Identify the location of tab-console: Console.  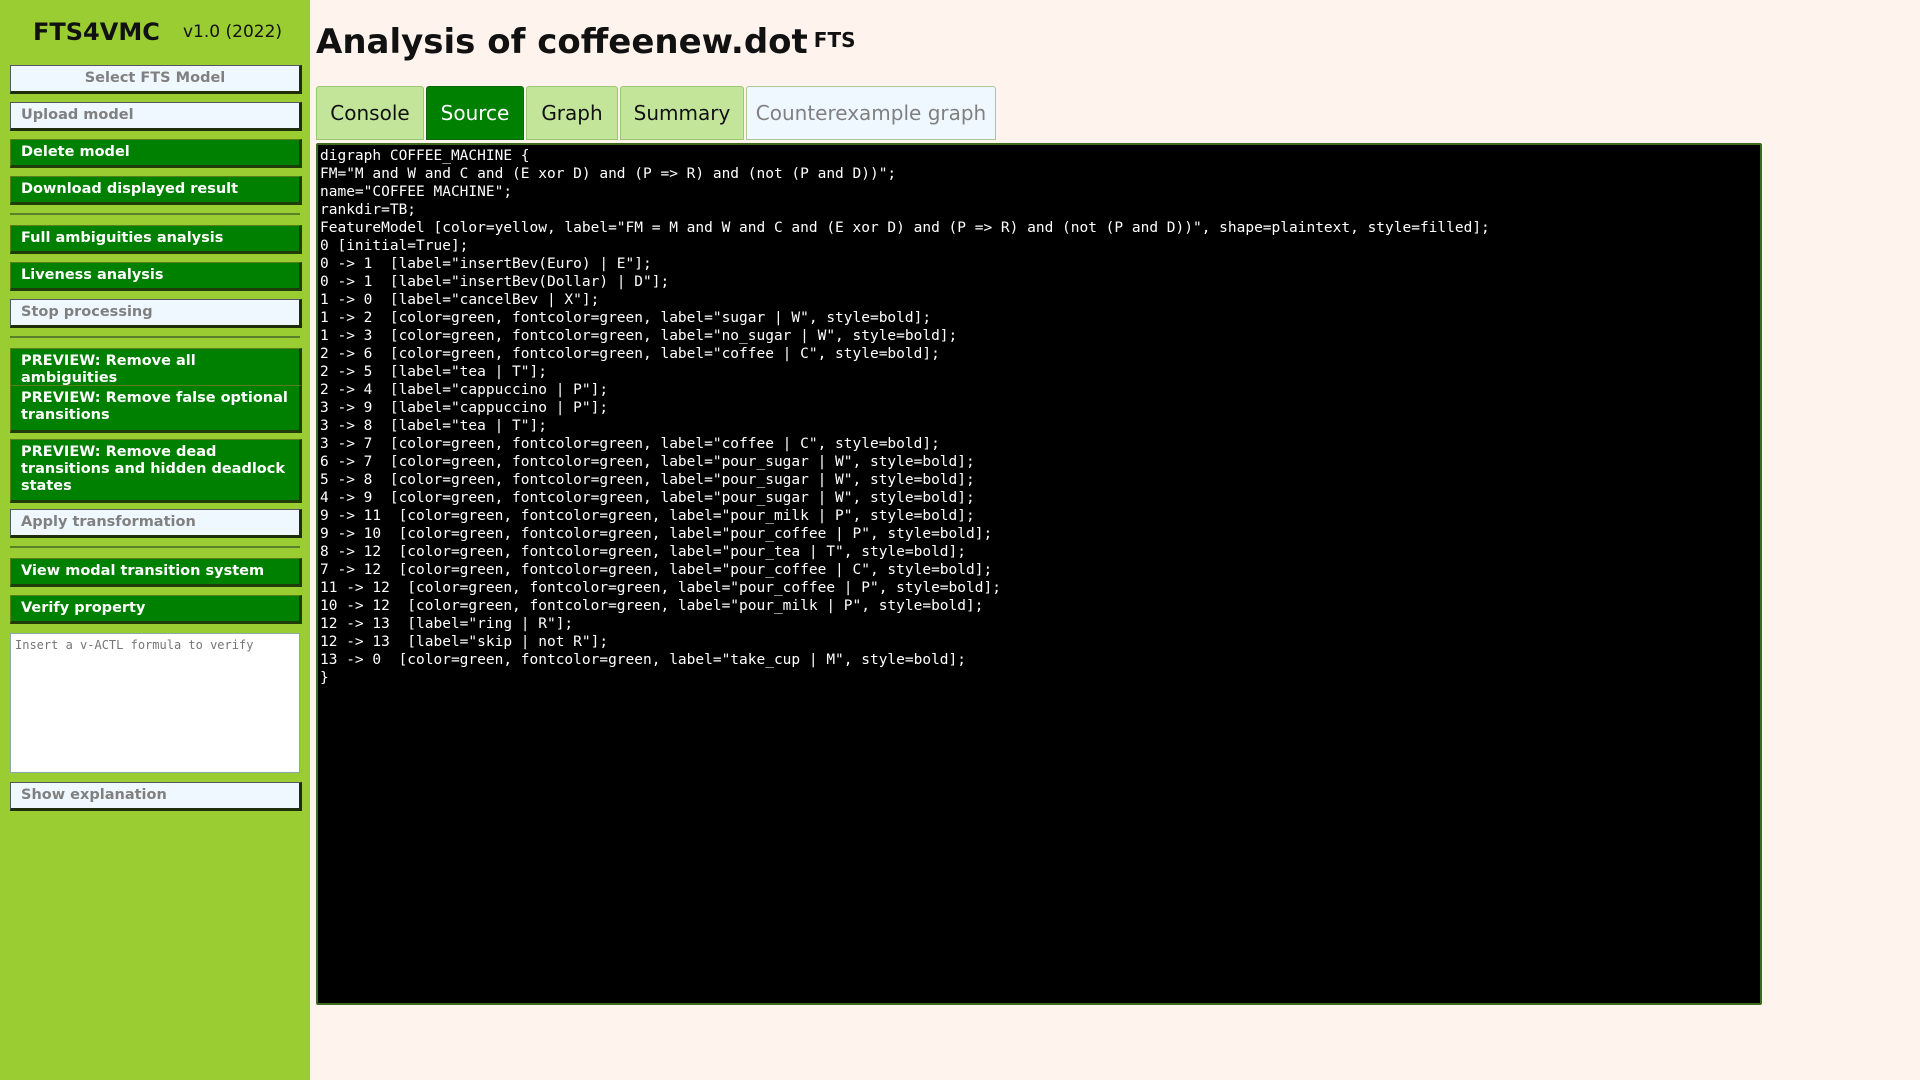
(370, 113).